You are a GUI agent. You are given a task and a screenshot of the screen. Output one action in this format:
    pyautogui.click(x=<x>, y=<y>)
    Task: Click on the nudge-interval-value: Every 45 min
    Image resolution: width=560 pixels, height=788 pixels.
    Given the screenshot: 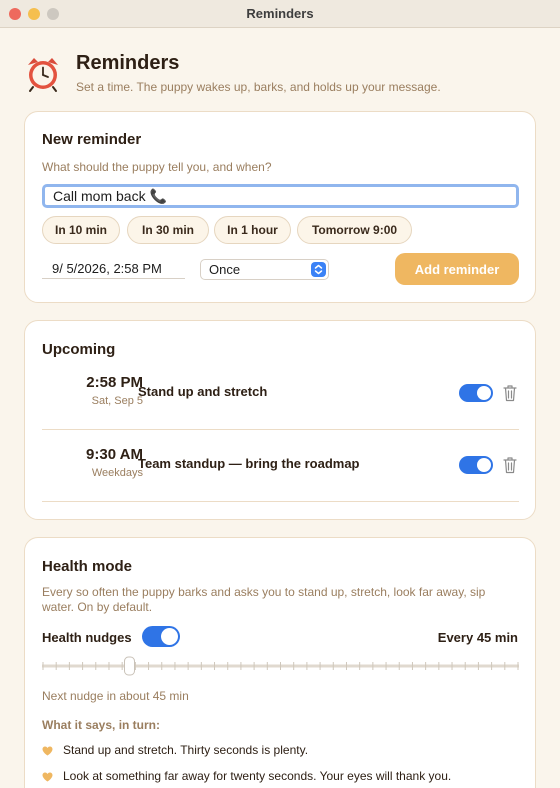 What is the action you would take?
    pyautogui.click(x=477, y=637)
    